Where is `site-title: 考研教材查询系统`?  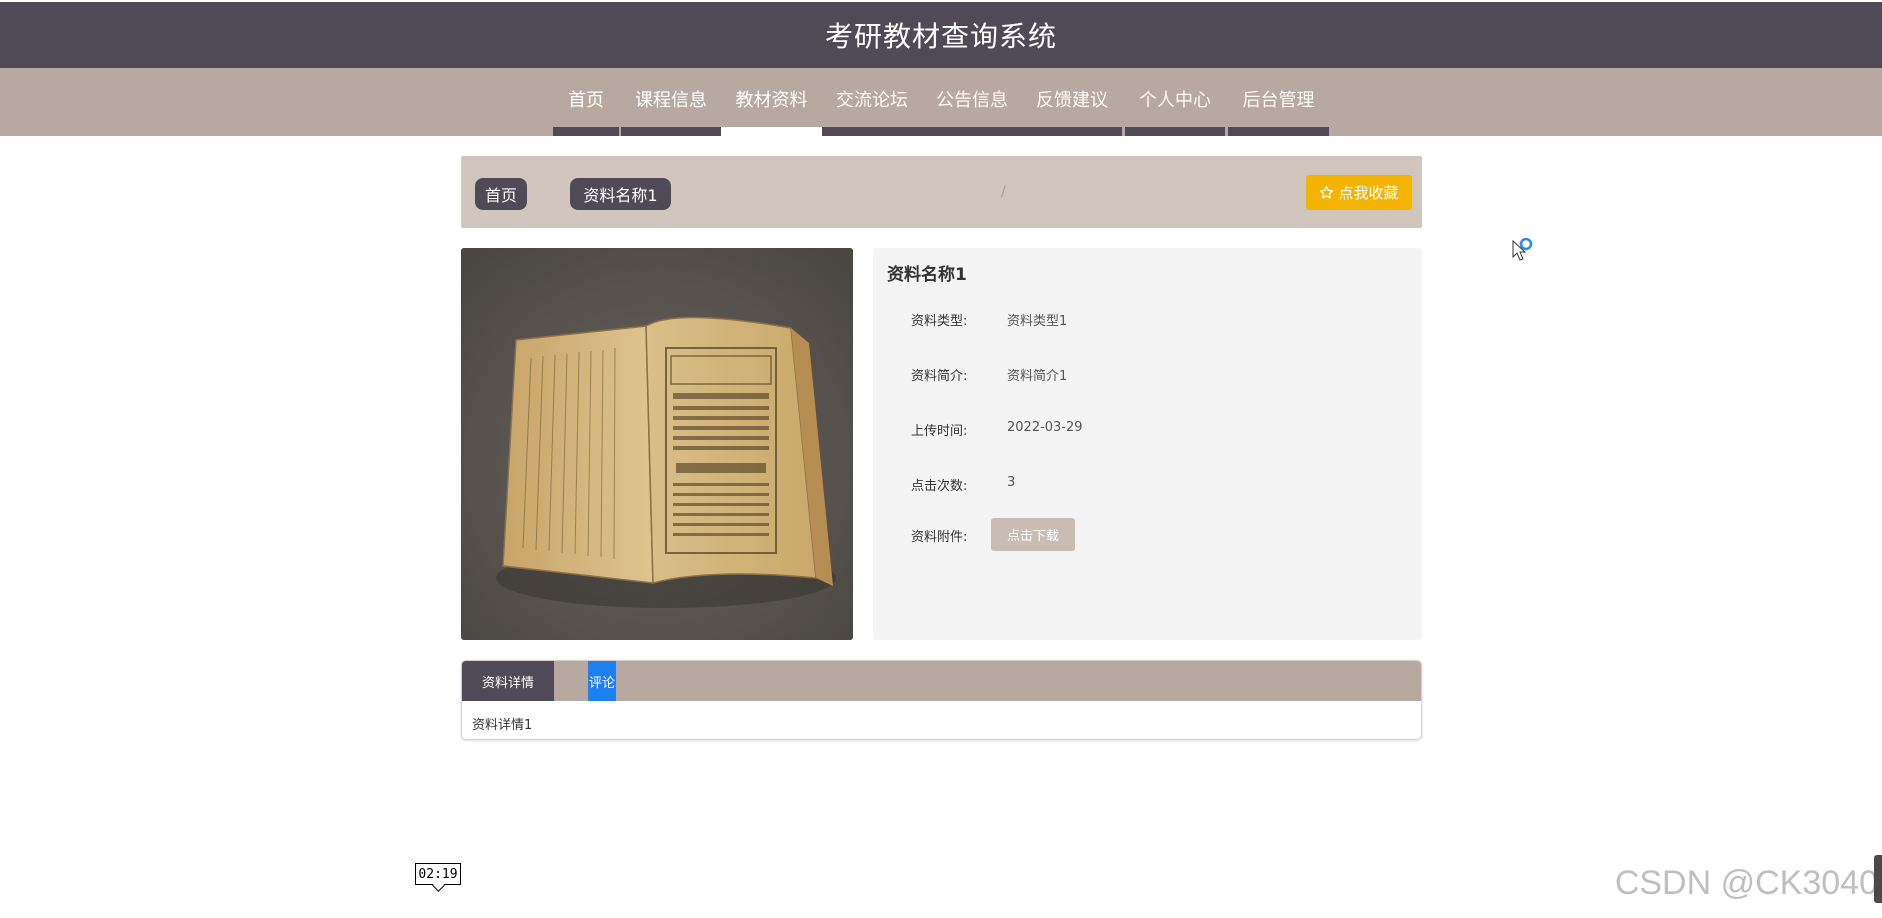
site-title: 考研教材查询系统 is located at coordinates (940, 36).